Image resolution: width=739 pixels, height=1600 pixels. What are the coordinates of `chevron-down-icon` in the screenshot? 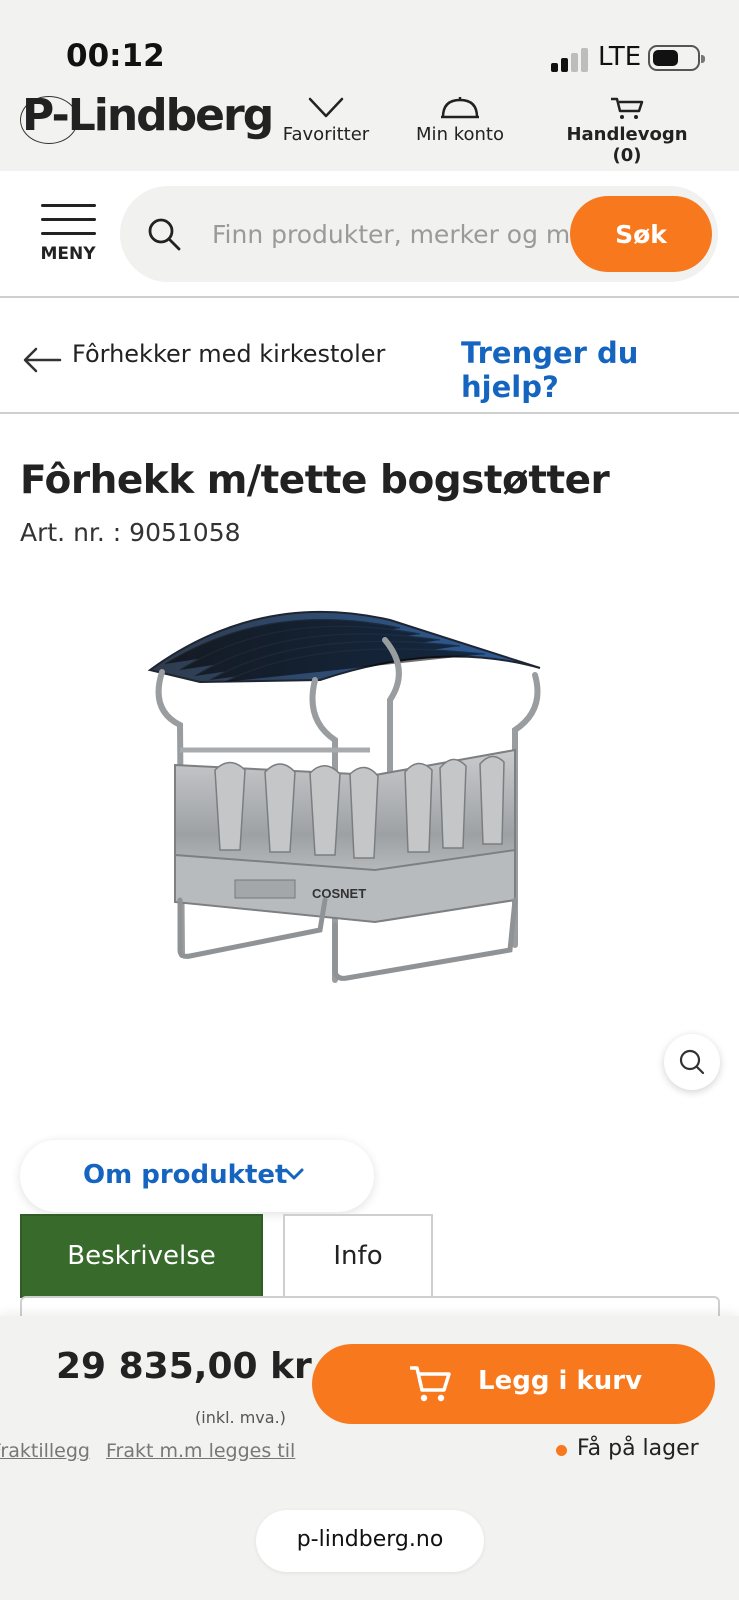 It's located at (294, 1174).